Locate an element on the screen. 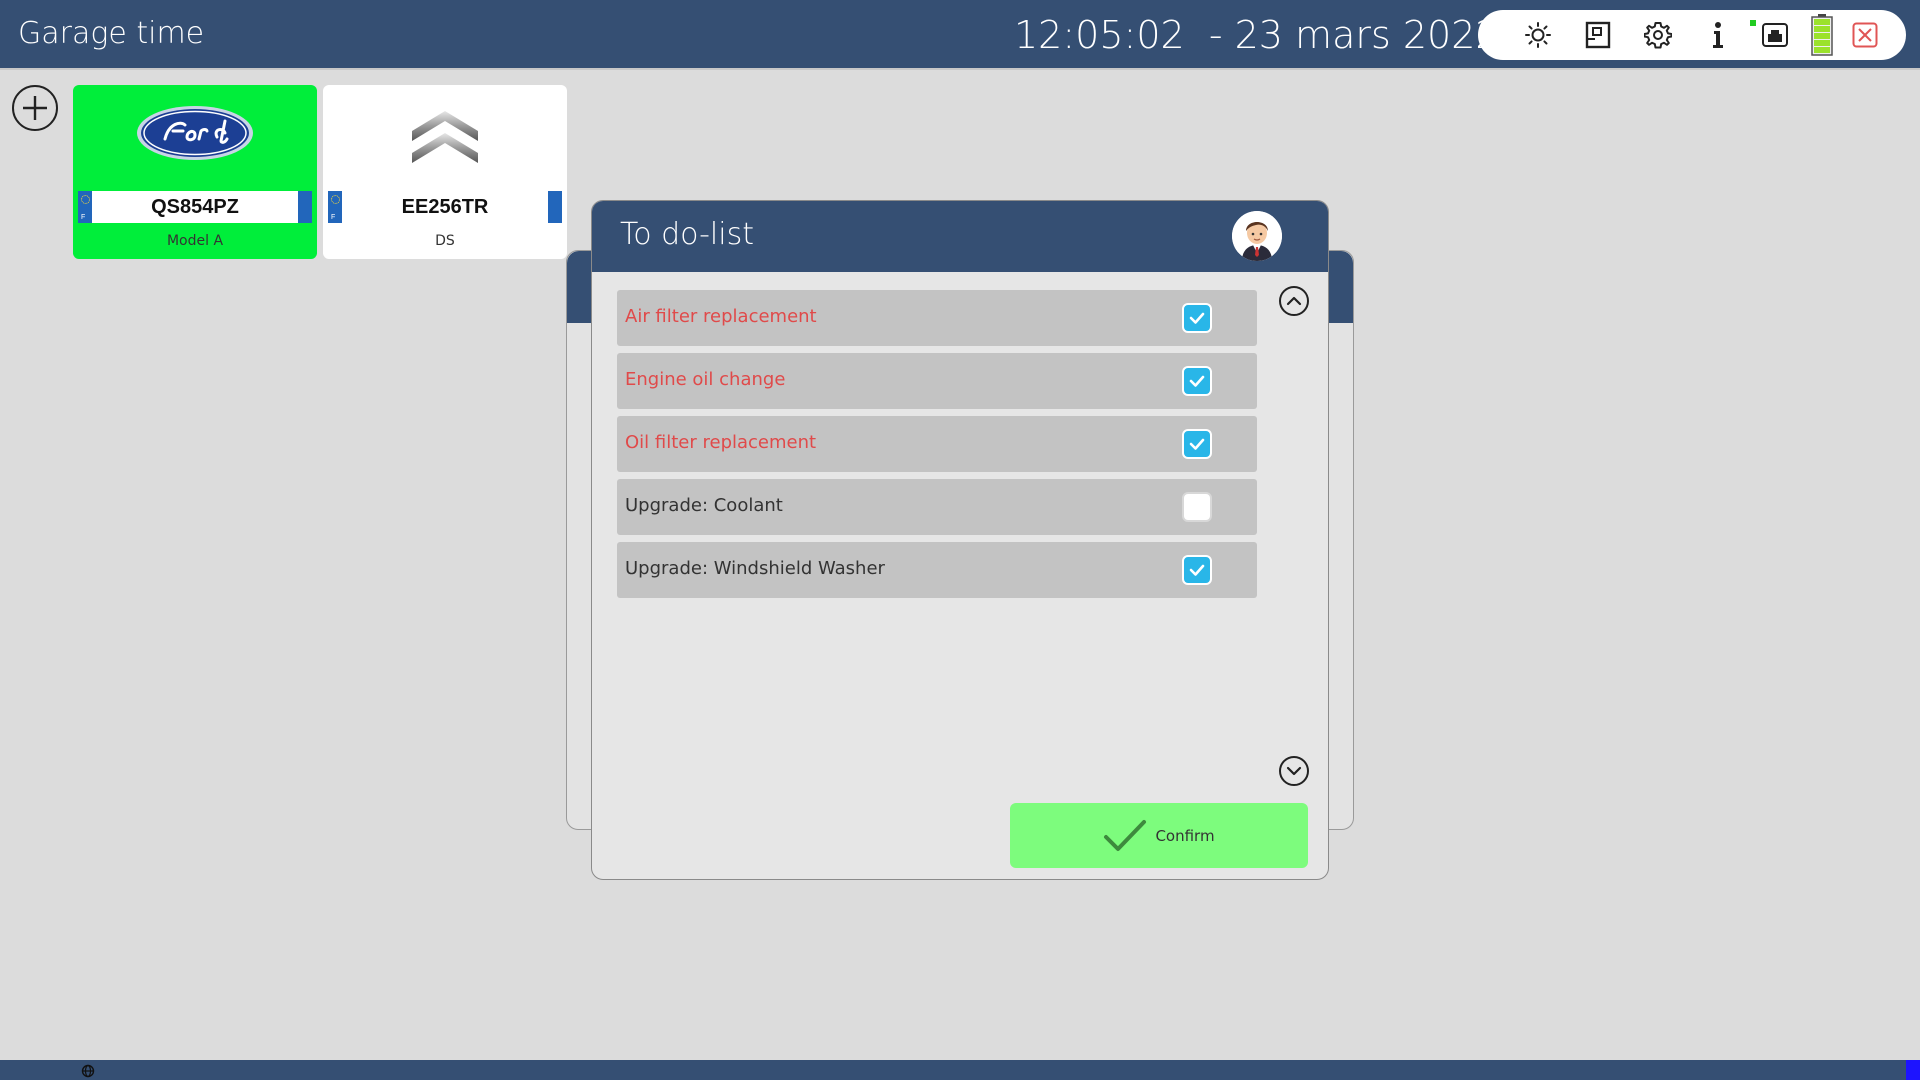  ford-logo-icon is located at coordinates (195, 134).